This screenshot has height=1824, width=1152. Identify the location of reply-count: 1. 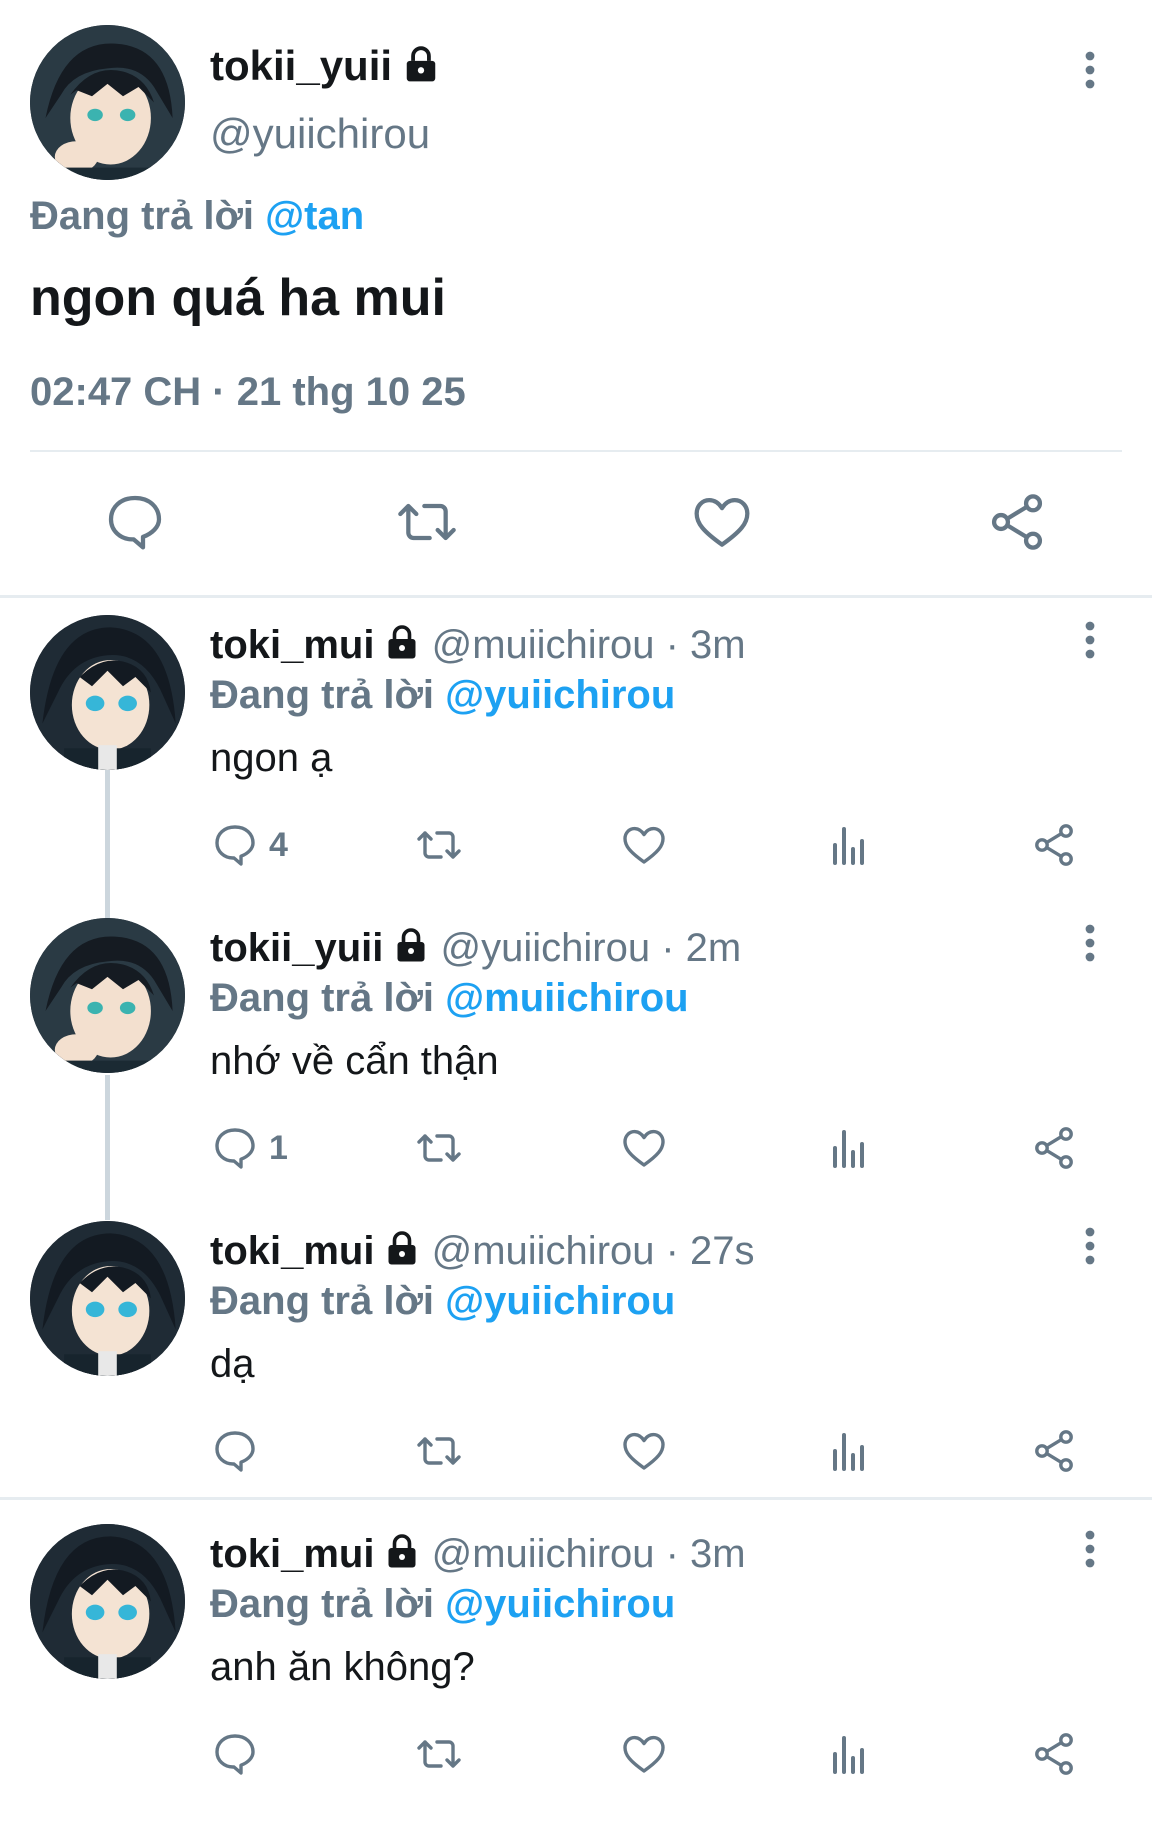
(278, 1147).